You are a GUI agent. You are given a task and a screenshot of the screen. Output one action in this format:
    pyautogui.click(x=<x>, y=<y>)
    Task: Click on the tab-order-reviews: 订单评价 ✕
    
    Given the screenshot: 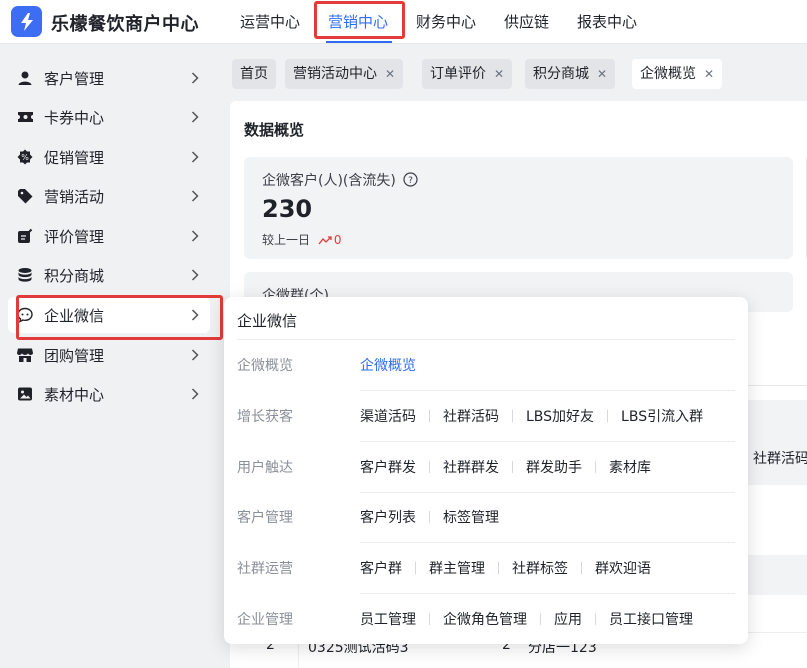 What is the action you would take?
    pyautogui.click(x=467, y=74)
    